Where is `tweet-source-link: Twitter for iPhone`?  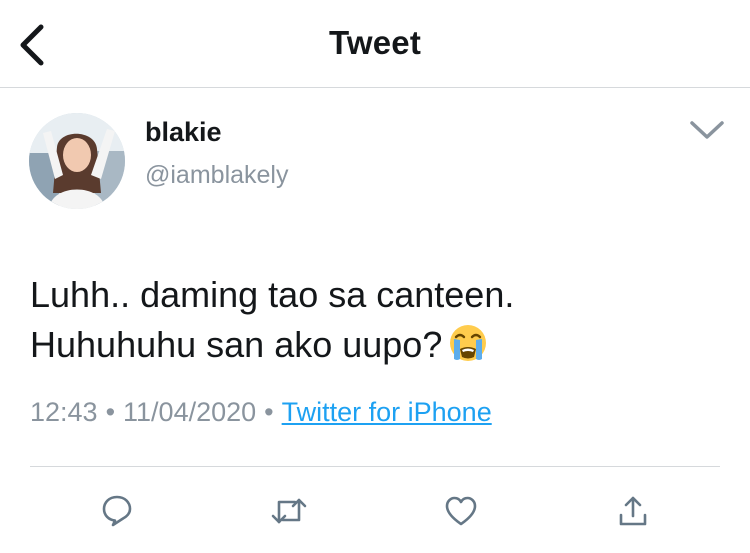
tweet-source-link: Twitter for iPhone is located at coordinates (387, 412).